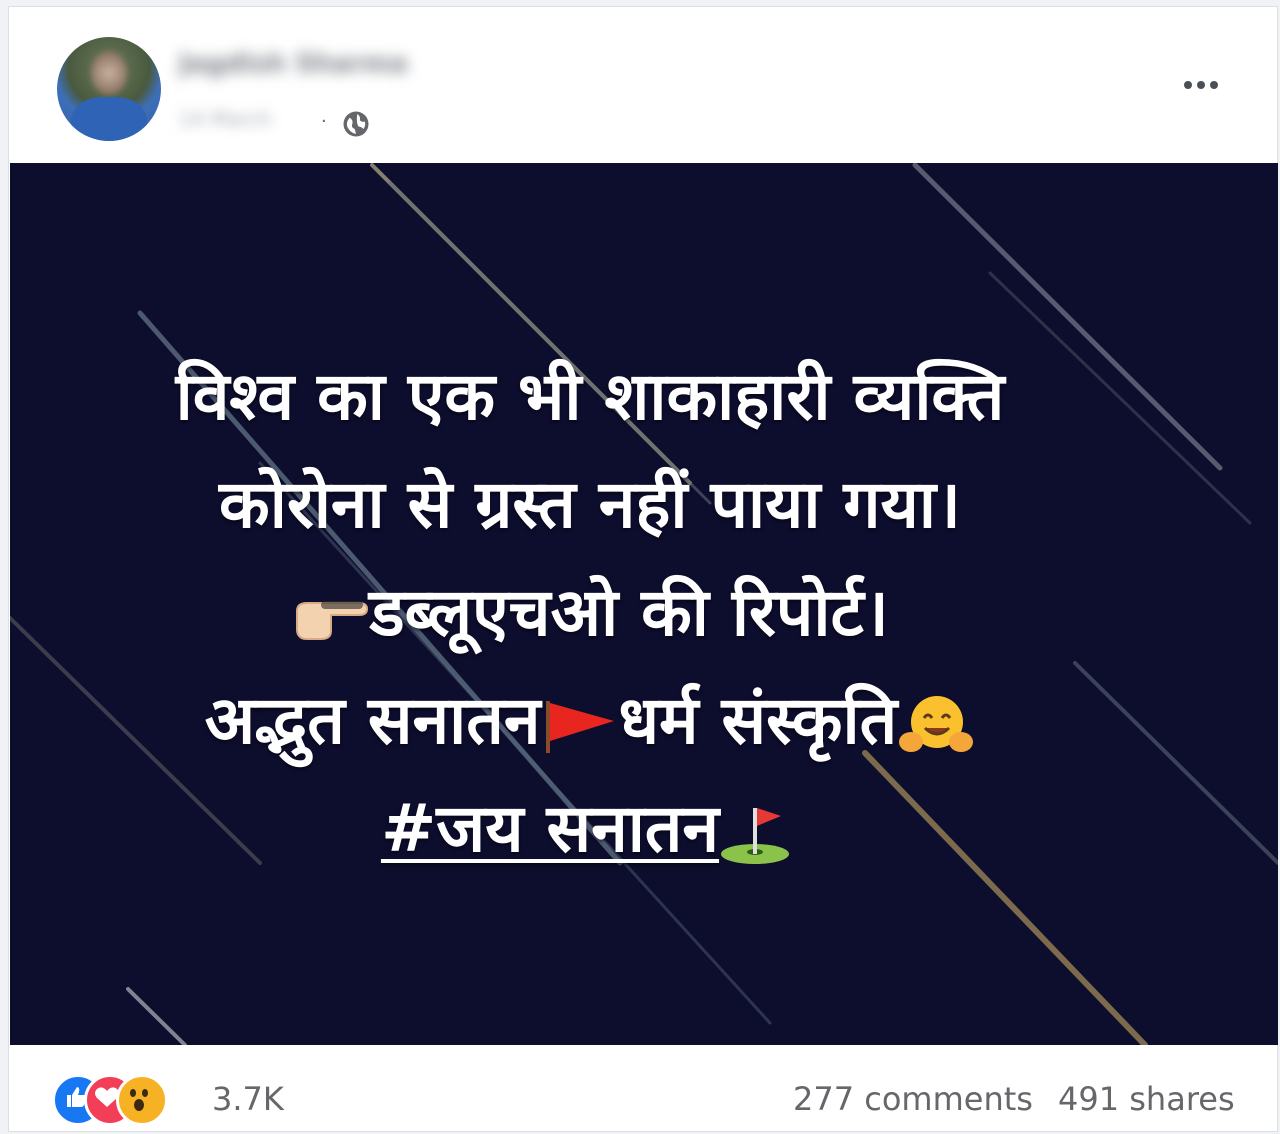 This screenshot has width=1280, height=1134. Describe the element at coordinates (315, 65) in the screenshot. I see `author-name: Jagdish Sharma` at that location.